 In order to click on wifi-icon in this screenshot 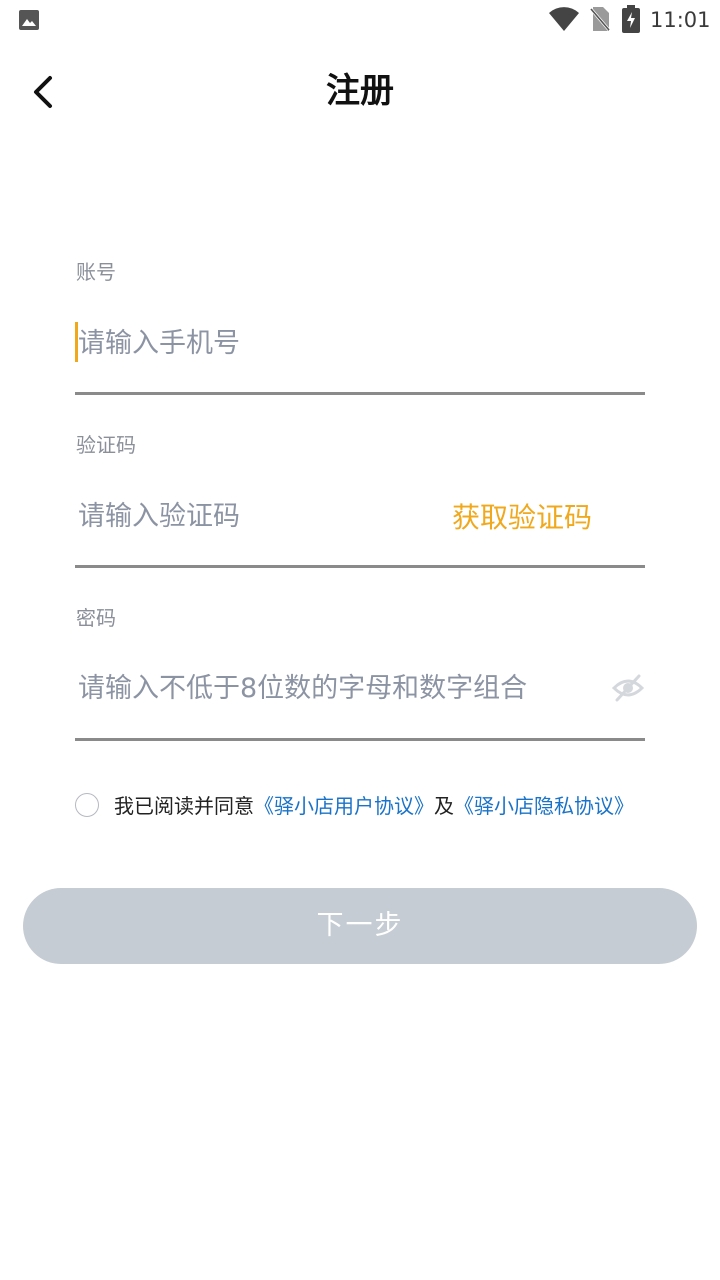, I will do `click(564, 19)`.